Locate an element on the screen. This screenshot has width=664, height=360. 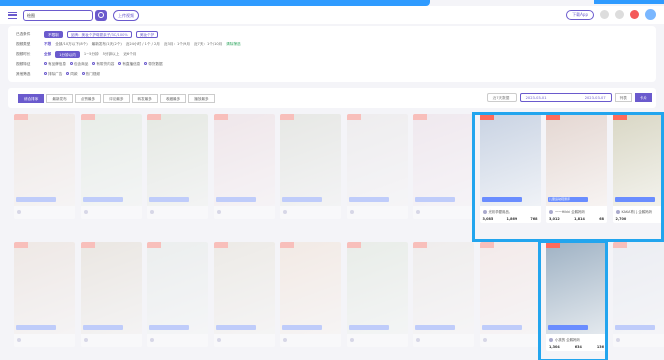
avatar is located at coordinates (650, 14).